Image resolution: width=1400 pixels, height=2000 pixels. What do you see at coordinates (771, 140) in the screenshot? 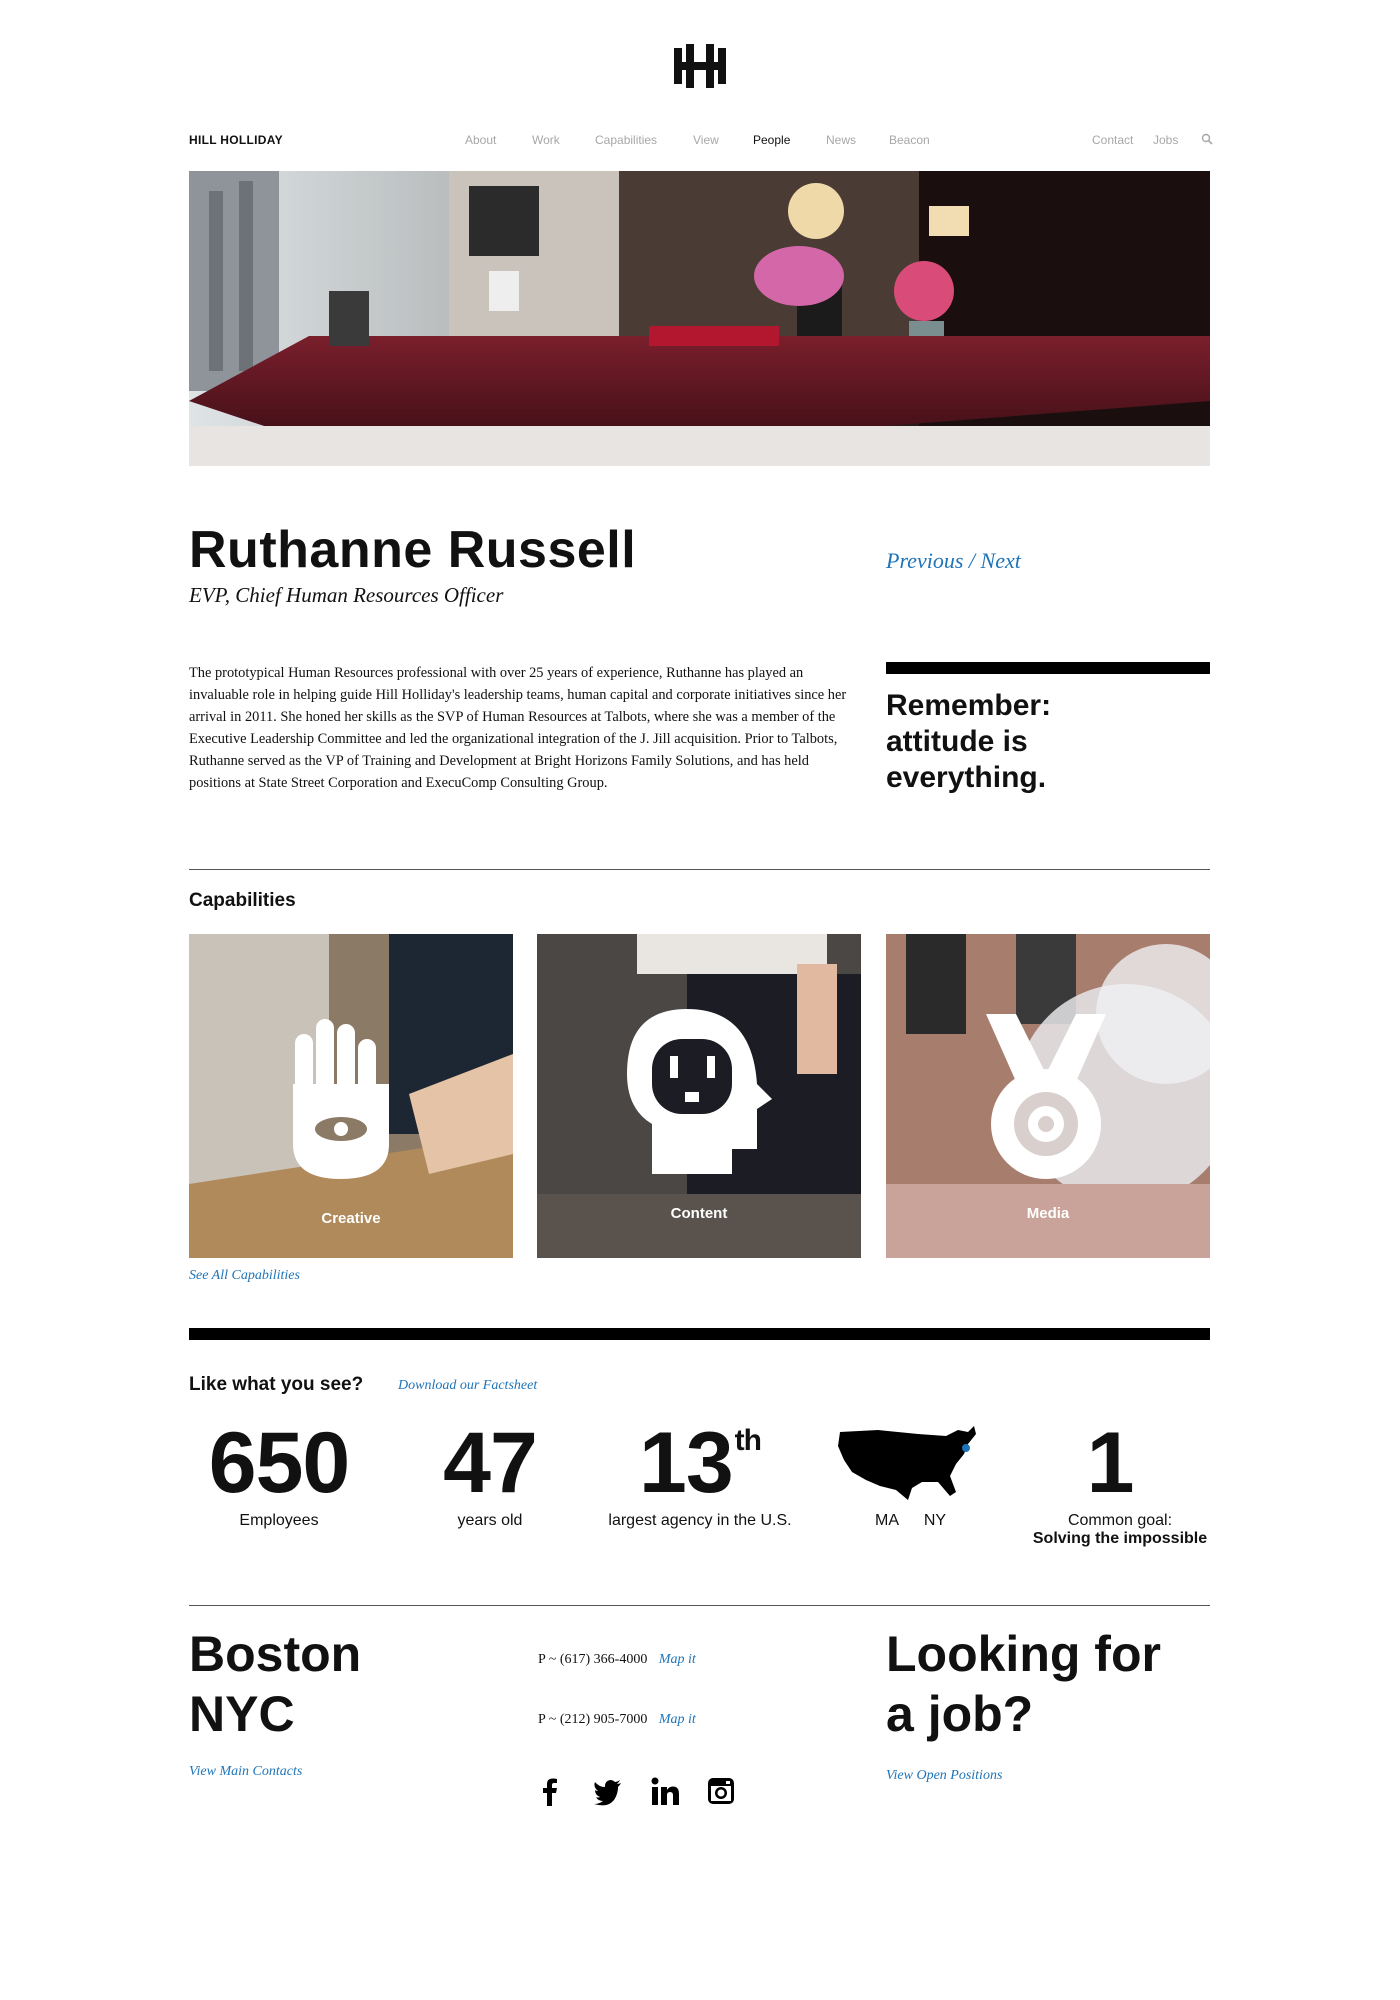
I see `nav-people: People` at bounding box center [771, 140].